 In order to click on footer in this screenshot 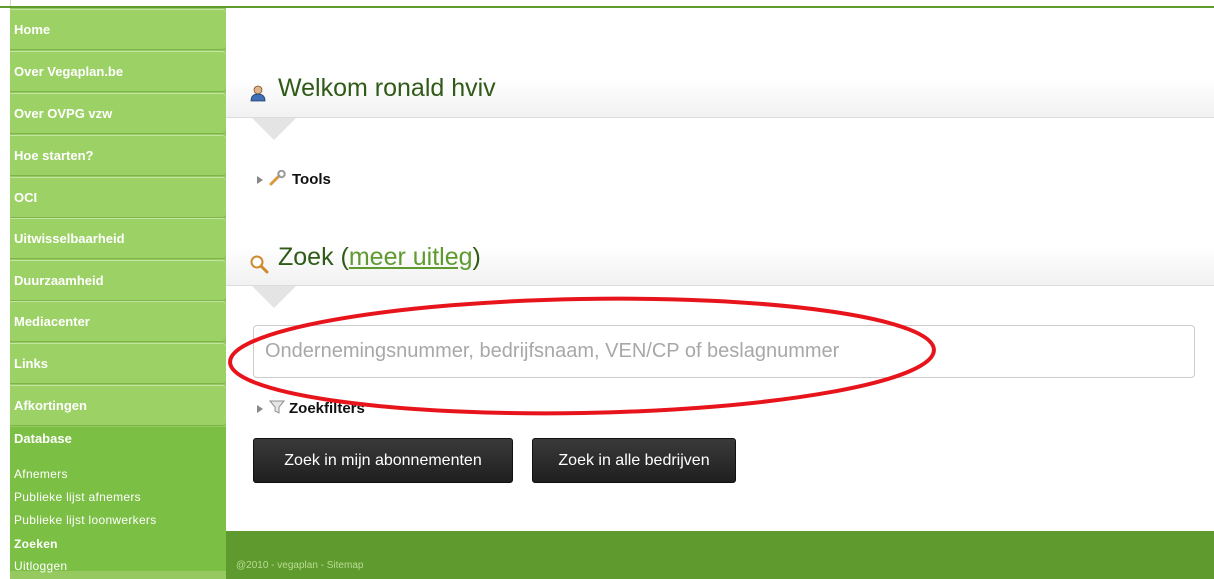, I will do `click(720, 555)`.